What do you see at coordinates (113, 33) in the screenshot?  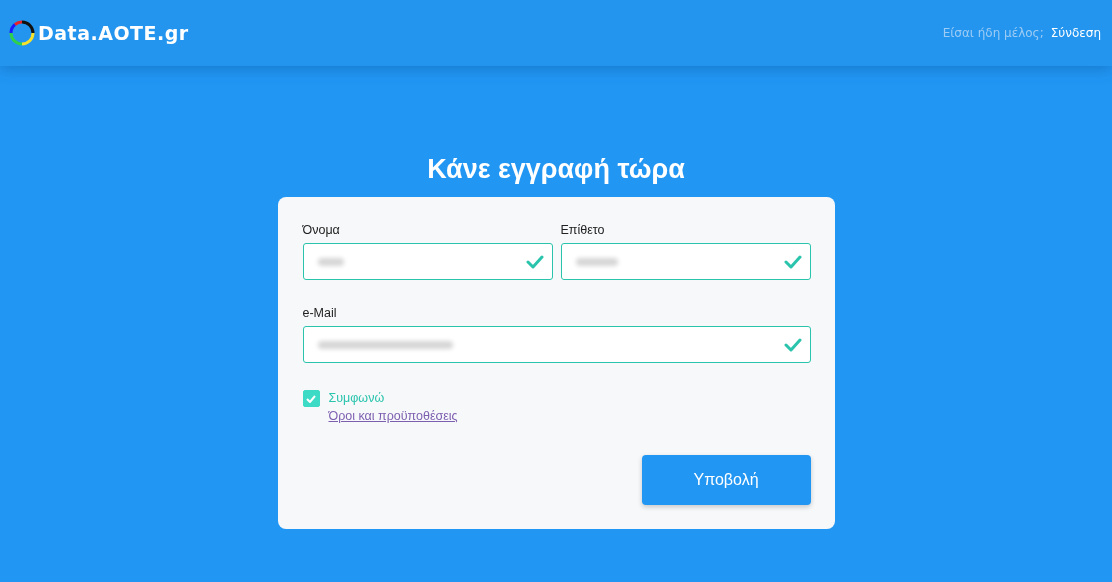 I see `logo-text: Data.AOTE.gr` at bounding box center [113, 33].